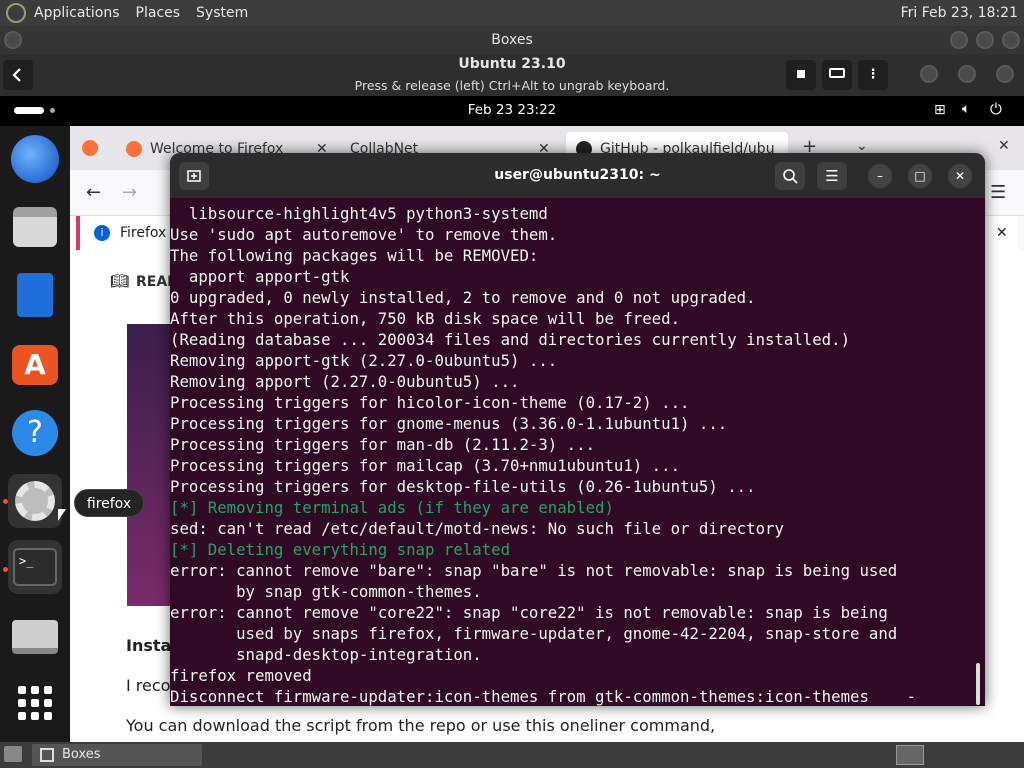 Image resolution: width=1024 pixels, height=768 pixels. I want to click on close-icon, so click(1011, 40).